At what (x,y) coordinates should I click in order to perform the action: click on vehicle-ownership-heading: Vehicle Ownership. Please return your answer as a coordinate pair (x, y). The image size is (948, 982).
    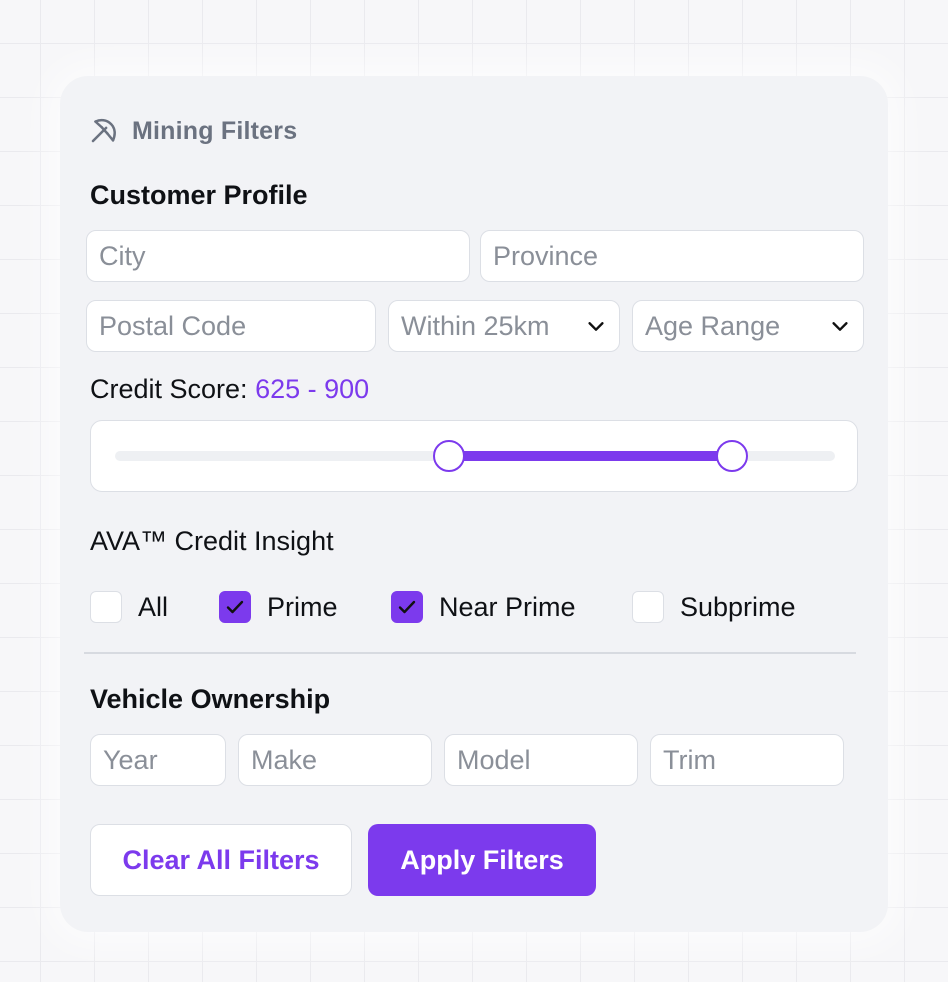
    Looking at the image, I should click on (210, 699).